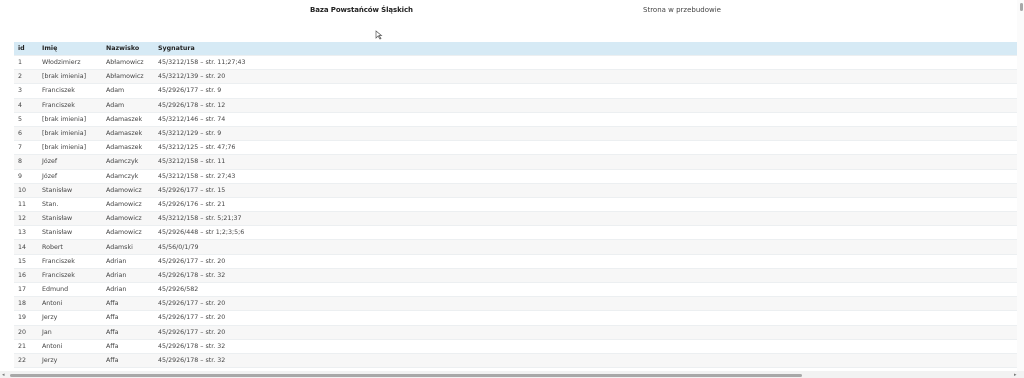 The width and height of the screenshot is (1024, 378). Describe the element at coordinates (26, 232) in the screenshot. I see `cell-id: 13` at that location.